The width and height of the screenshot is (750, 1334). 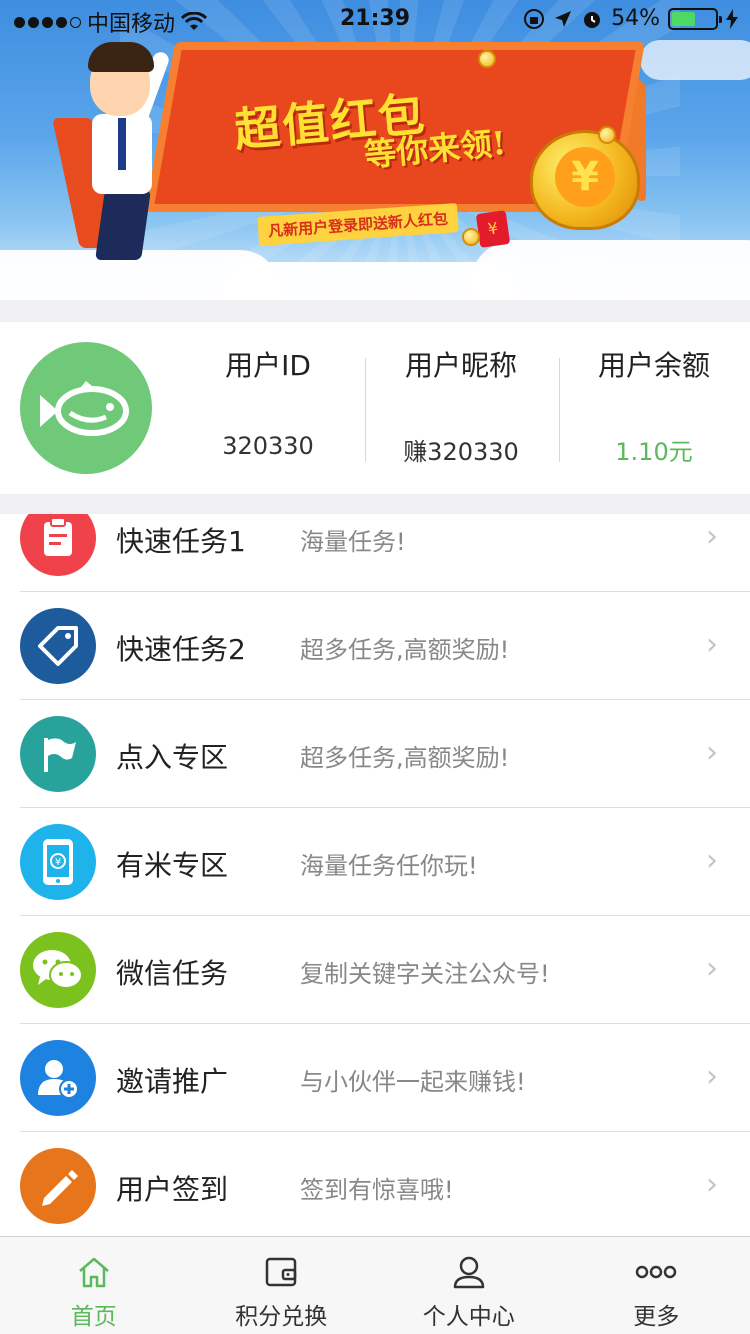 What do you see at coordinates (172, 1081) in the screenshot?
I see `item-title: 邀请推广` at bounding box center [172, 1081].